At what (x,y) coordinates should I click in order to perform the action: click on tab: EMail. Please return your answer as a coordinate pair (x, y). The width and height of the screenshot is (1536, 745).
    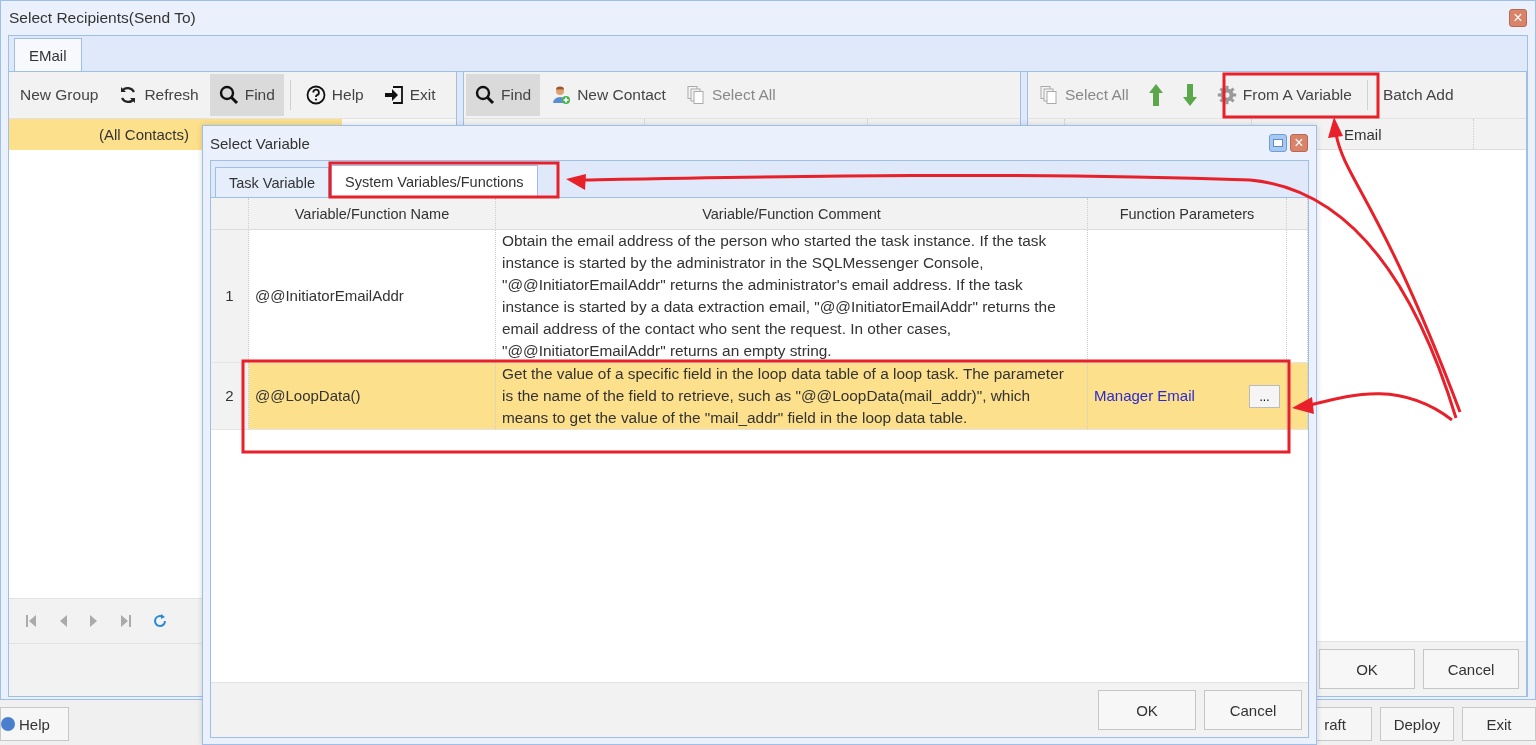
    Looking at the image, I should click on (48, 54).